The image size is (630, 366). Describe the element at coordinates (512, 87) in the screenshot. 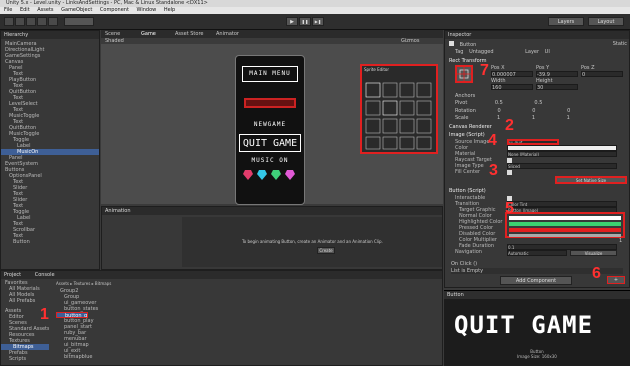

I see `width-field: 160` at that location.